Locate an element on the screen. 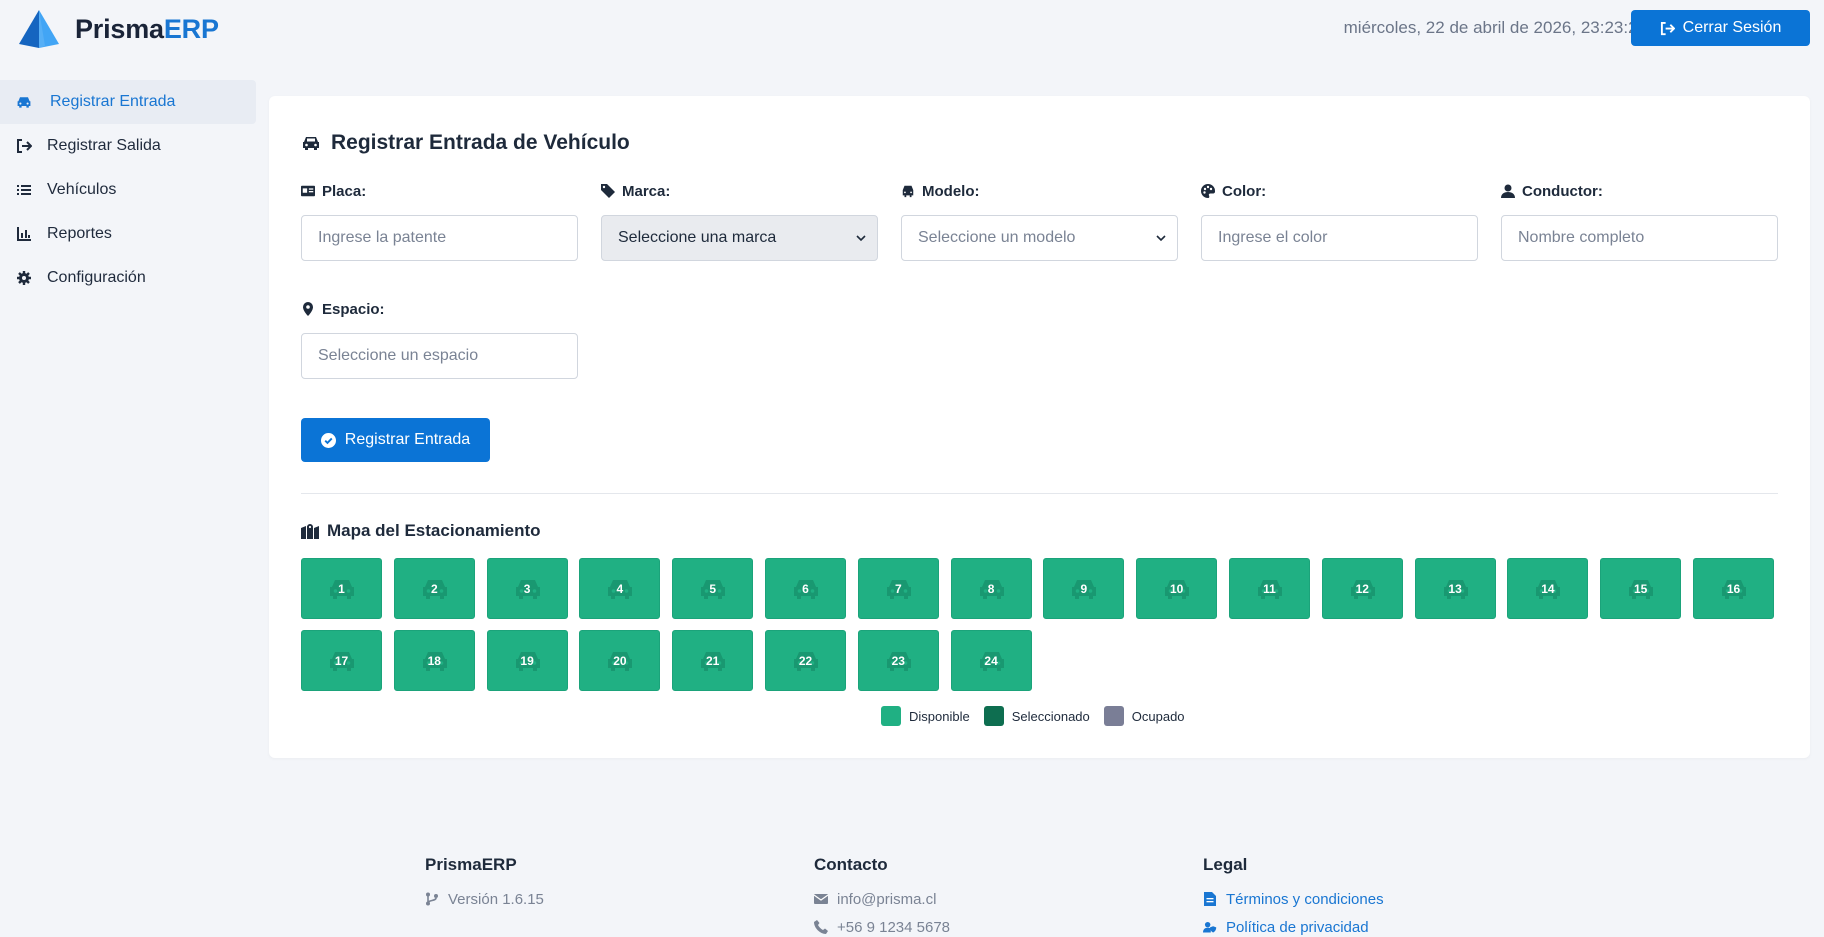 This screenshot has height=937, width=1824. map-marked-icon is located at coordinates (310, 531).